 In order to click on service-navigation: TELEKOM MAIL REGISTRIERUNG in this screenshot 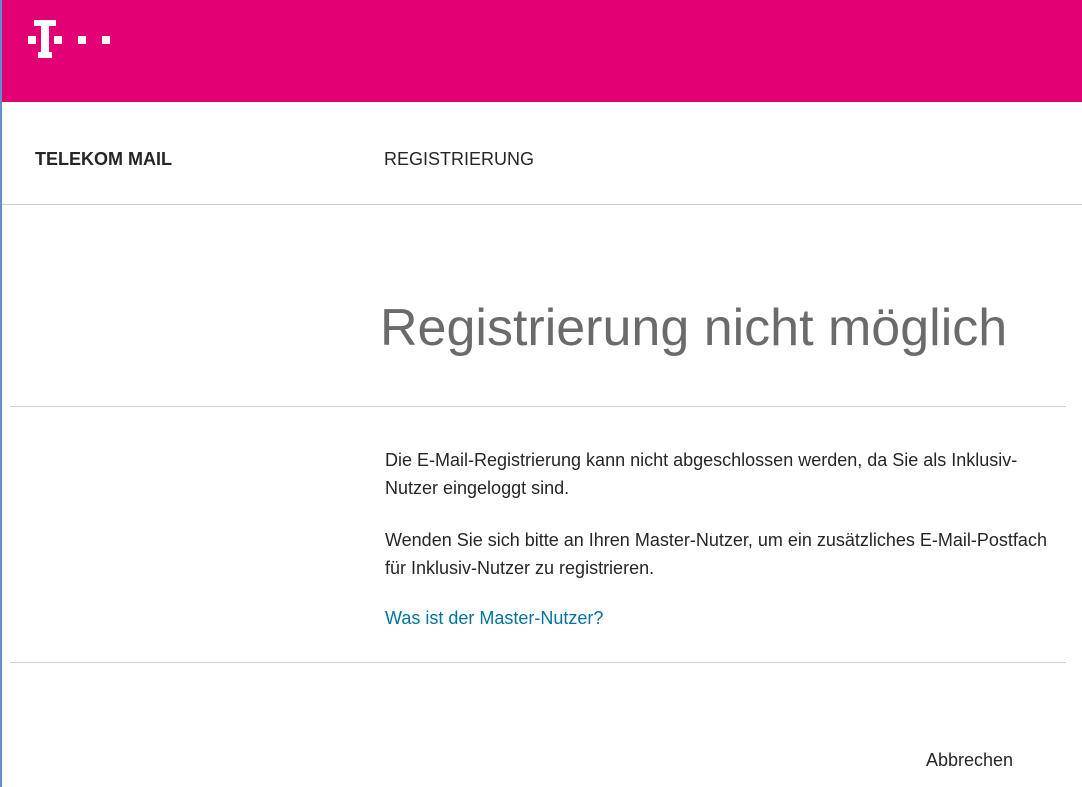, I will do `click(542, 153)`.